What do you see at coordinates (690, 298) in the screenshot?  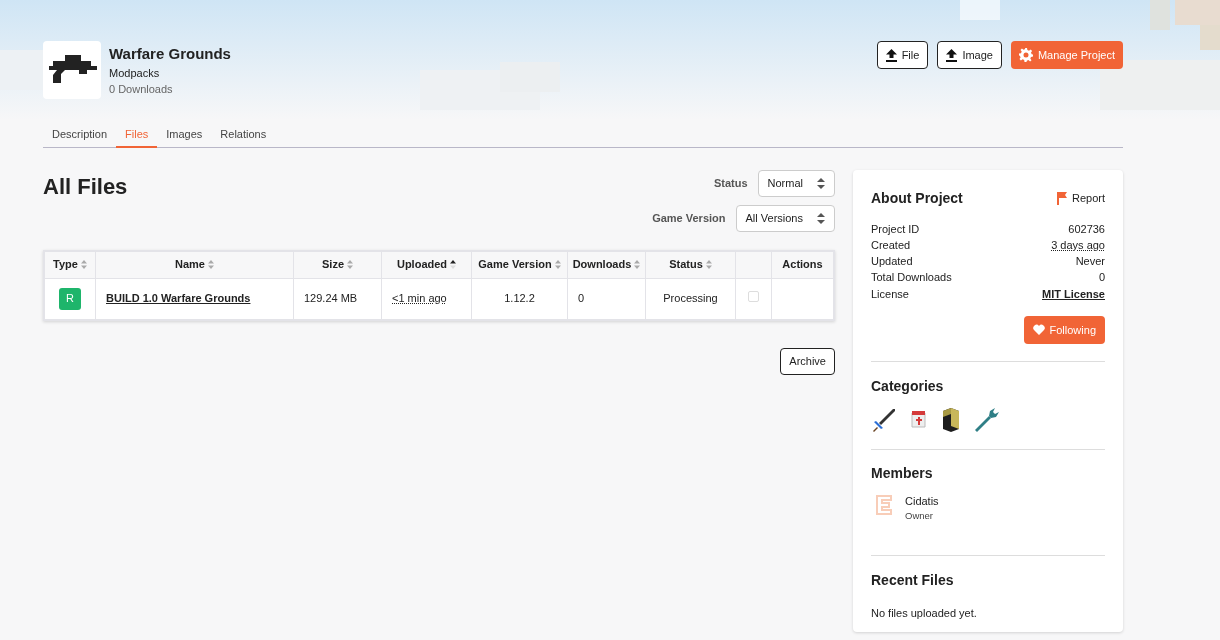 I see `table-cell: Processing` at bounding box center [690, 298].